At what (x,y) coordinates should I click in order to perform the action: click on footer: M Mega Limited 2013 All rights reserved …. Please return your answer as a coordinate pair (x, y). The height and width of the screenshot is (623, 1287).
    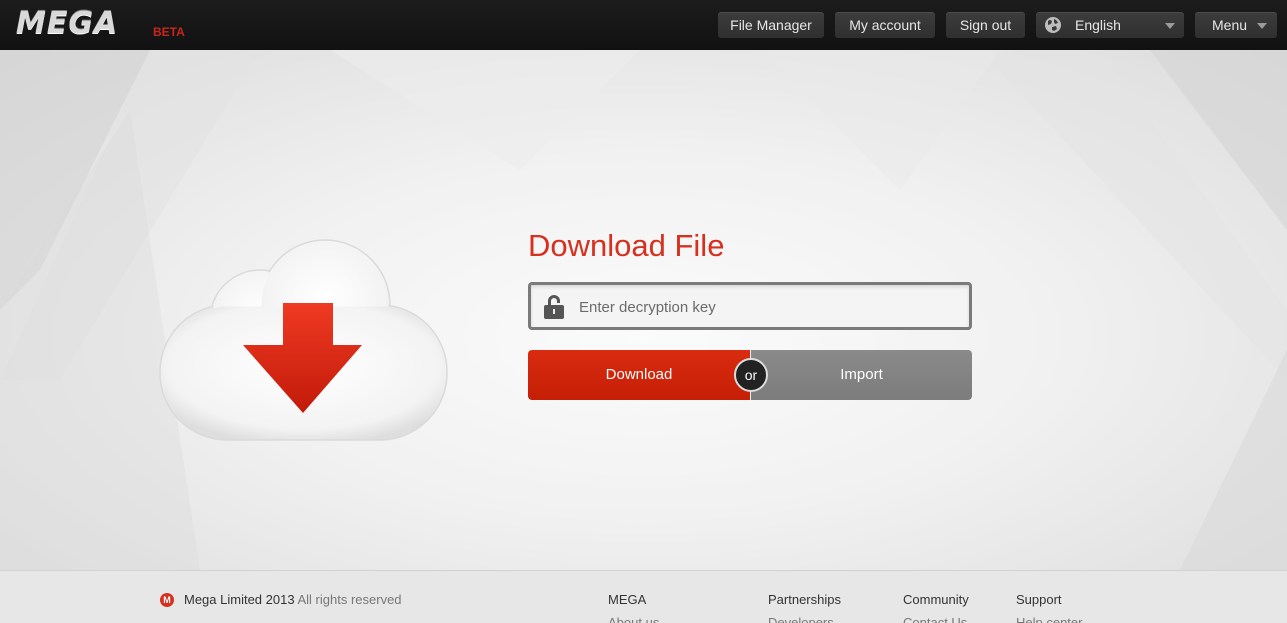
    Looking at the image, I should click on (643, 596).